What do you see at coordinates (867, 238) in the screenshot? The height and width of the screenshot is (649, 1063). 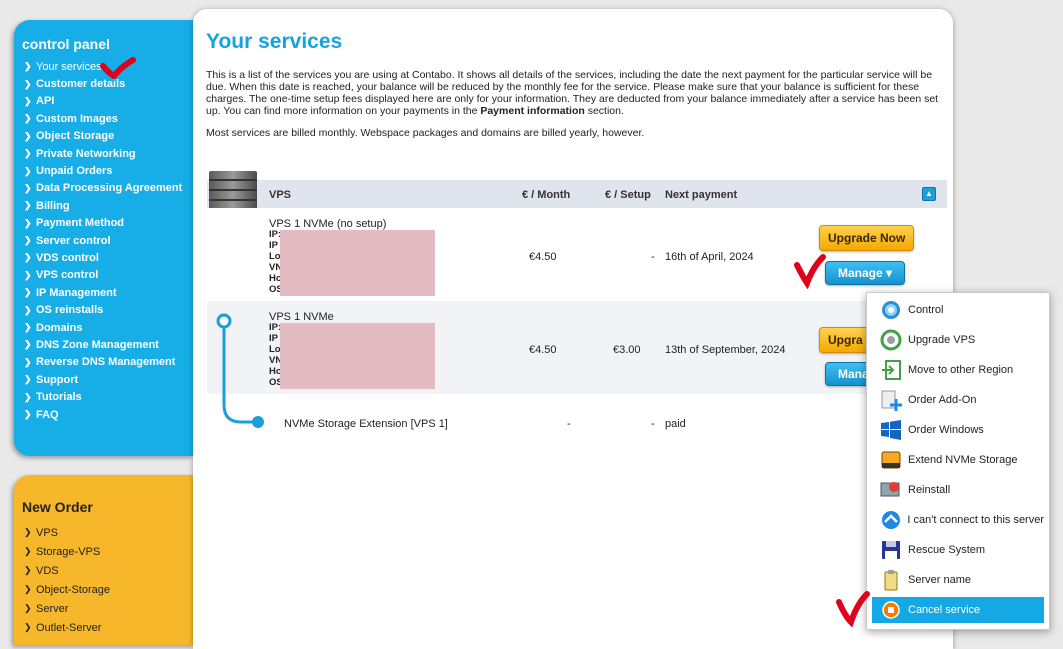 I see `upgrade-now-button: Upgrade Now` at bounding box center [867, 238].